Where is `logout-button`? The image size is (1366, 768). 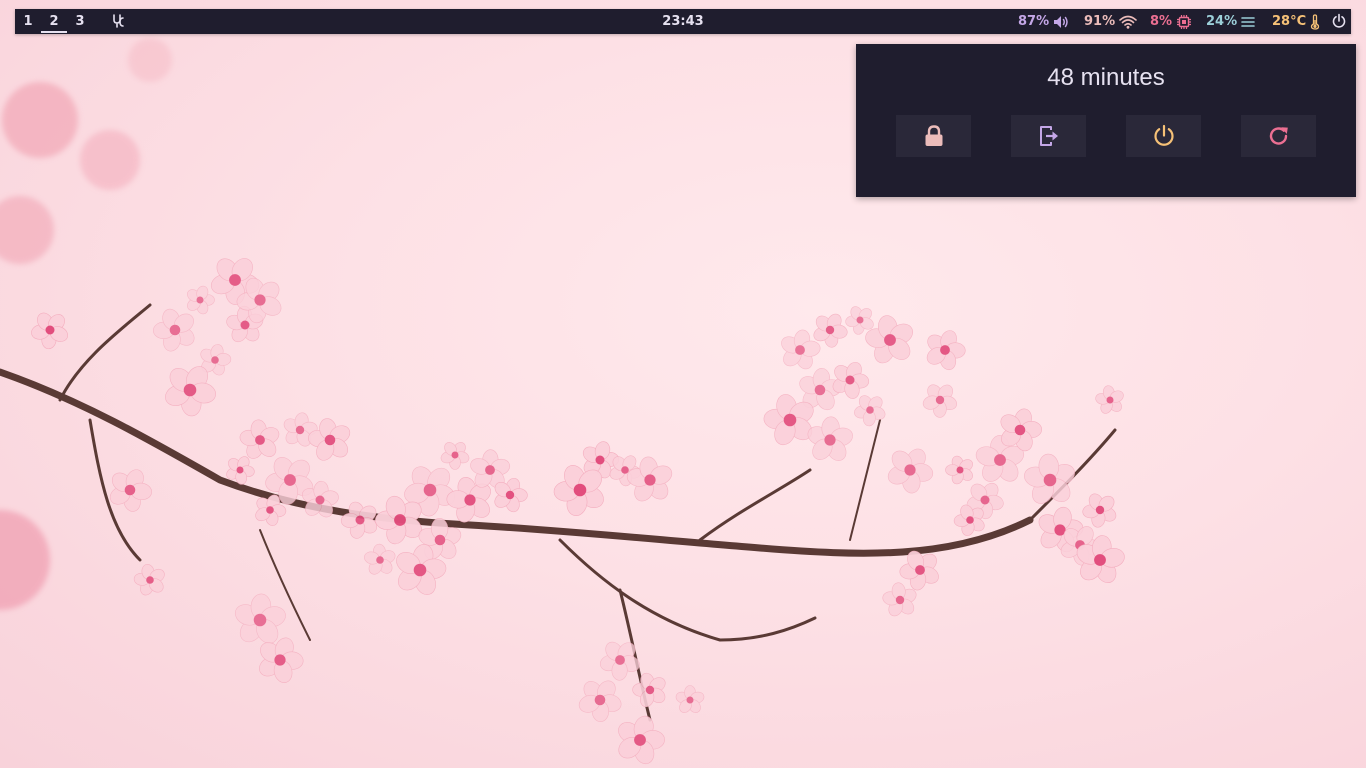 logout-button is located at coordinates (1048, 136).